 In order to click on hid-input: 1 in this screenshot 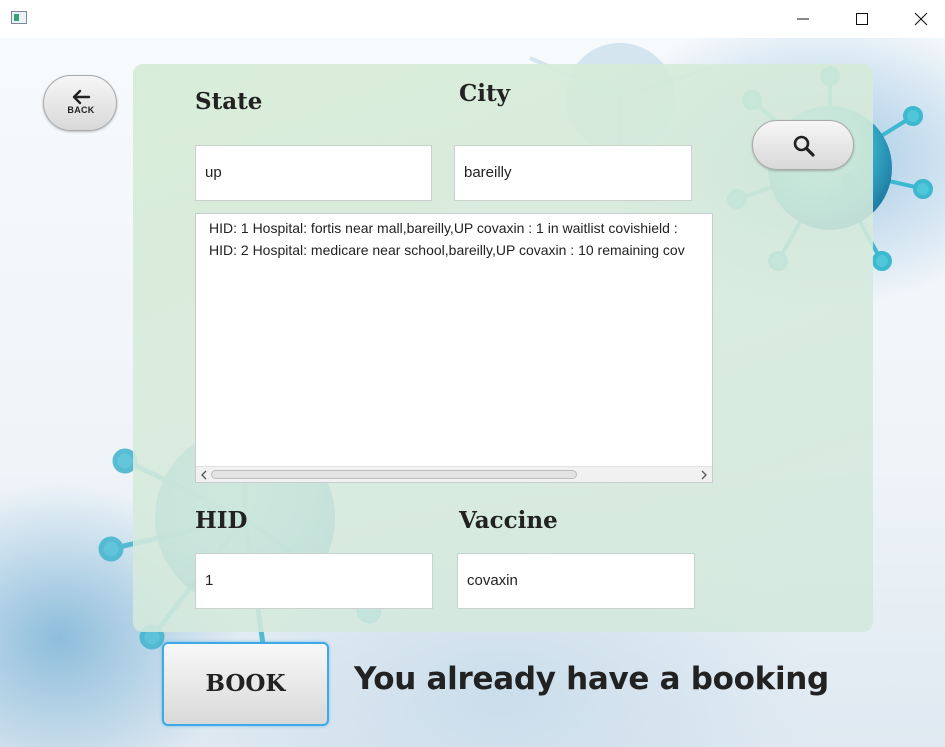, I will do `click(314, 581)`.